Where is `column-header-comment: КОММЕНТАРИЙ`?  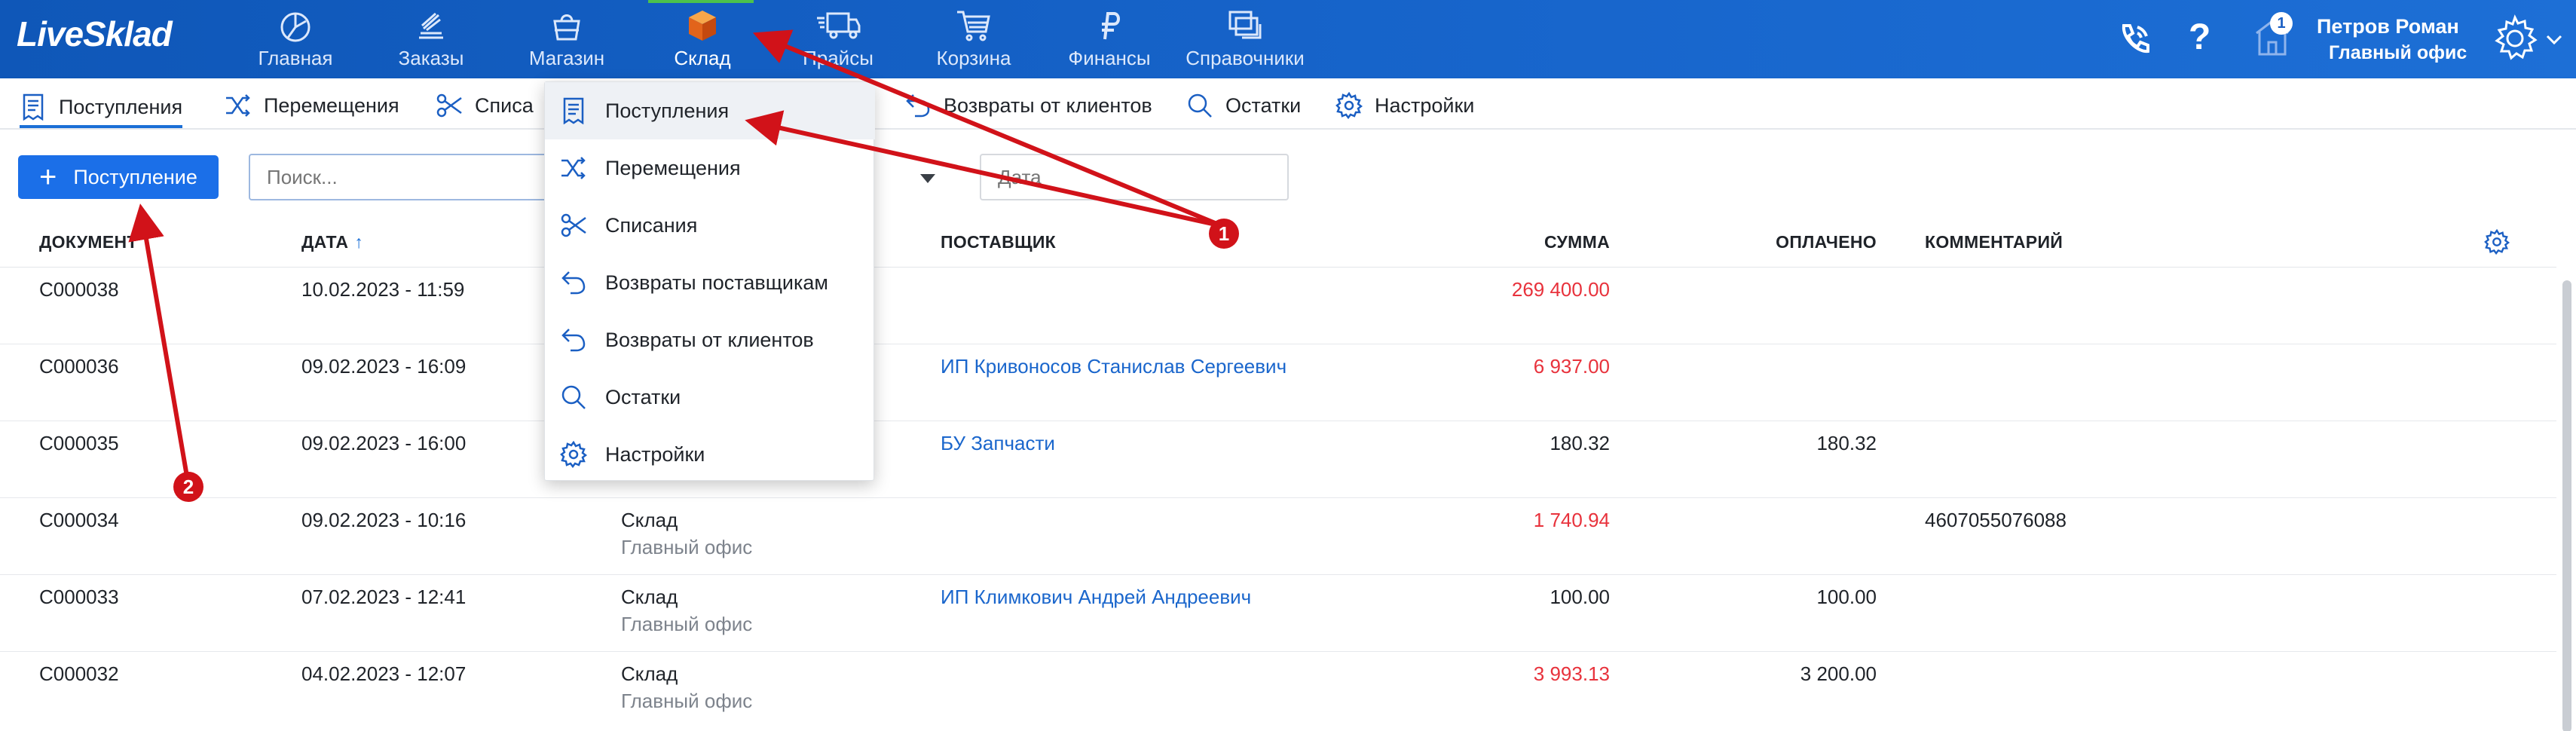 column-header-comment: КОММЕНТАРИЙ is located at coordinates (1994, 242).